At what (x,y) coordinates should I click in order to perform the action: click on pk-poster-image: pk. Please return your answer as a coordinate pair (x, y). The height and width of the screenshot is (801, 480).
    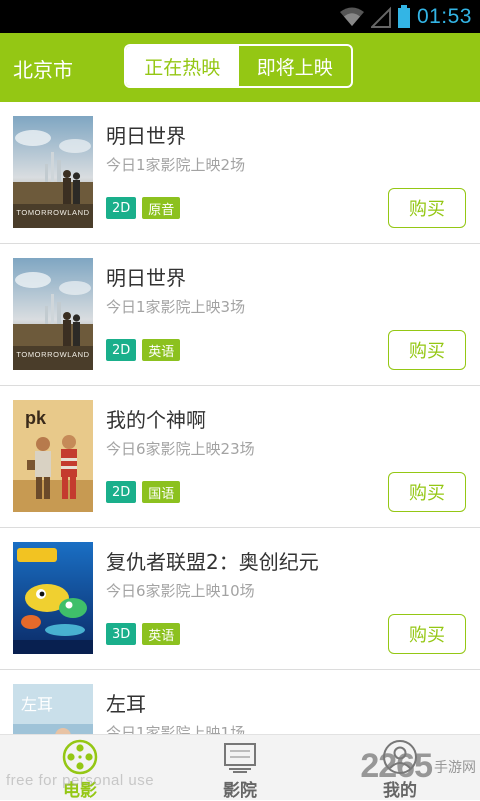
    Looking at the image, I should click on (53, 456).